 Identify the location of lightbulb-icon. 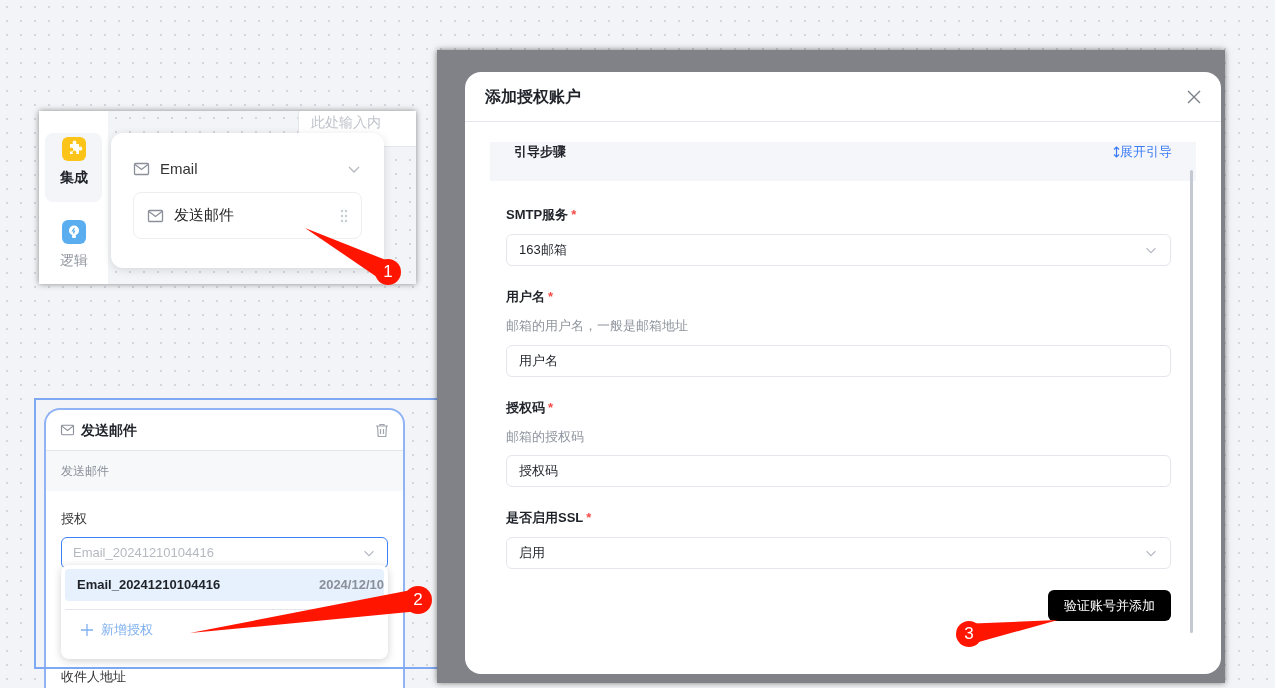
(73, 231).